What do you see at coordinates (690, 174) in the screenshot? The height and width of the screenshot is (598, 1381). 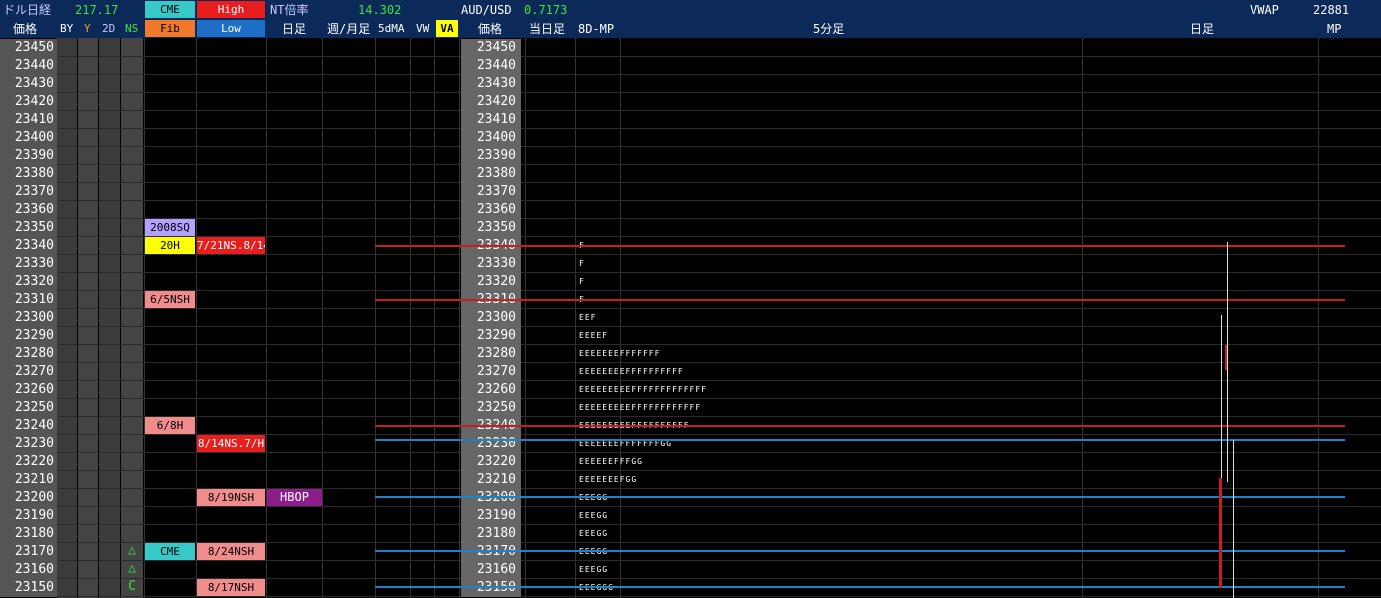 I see `price-row: 23380 23380` at bounding box center [690, 174].